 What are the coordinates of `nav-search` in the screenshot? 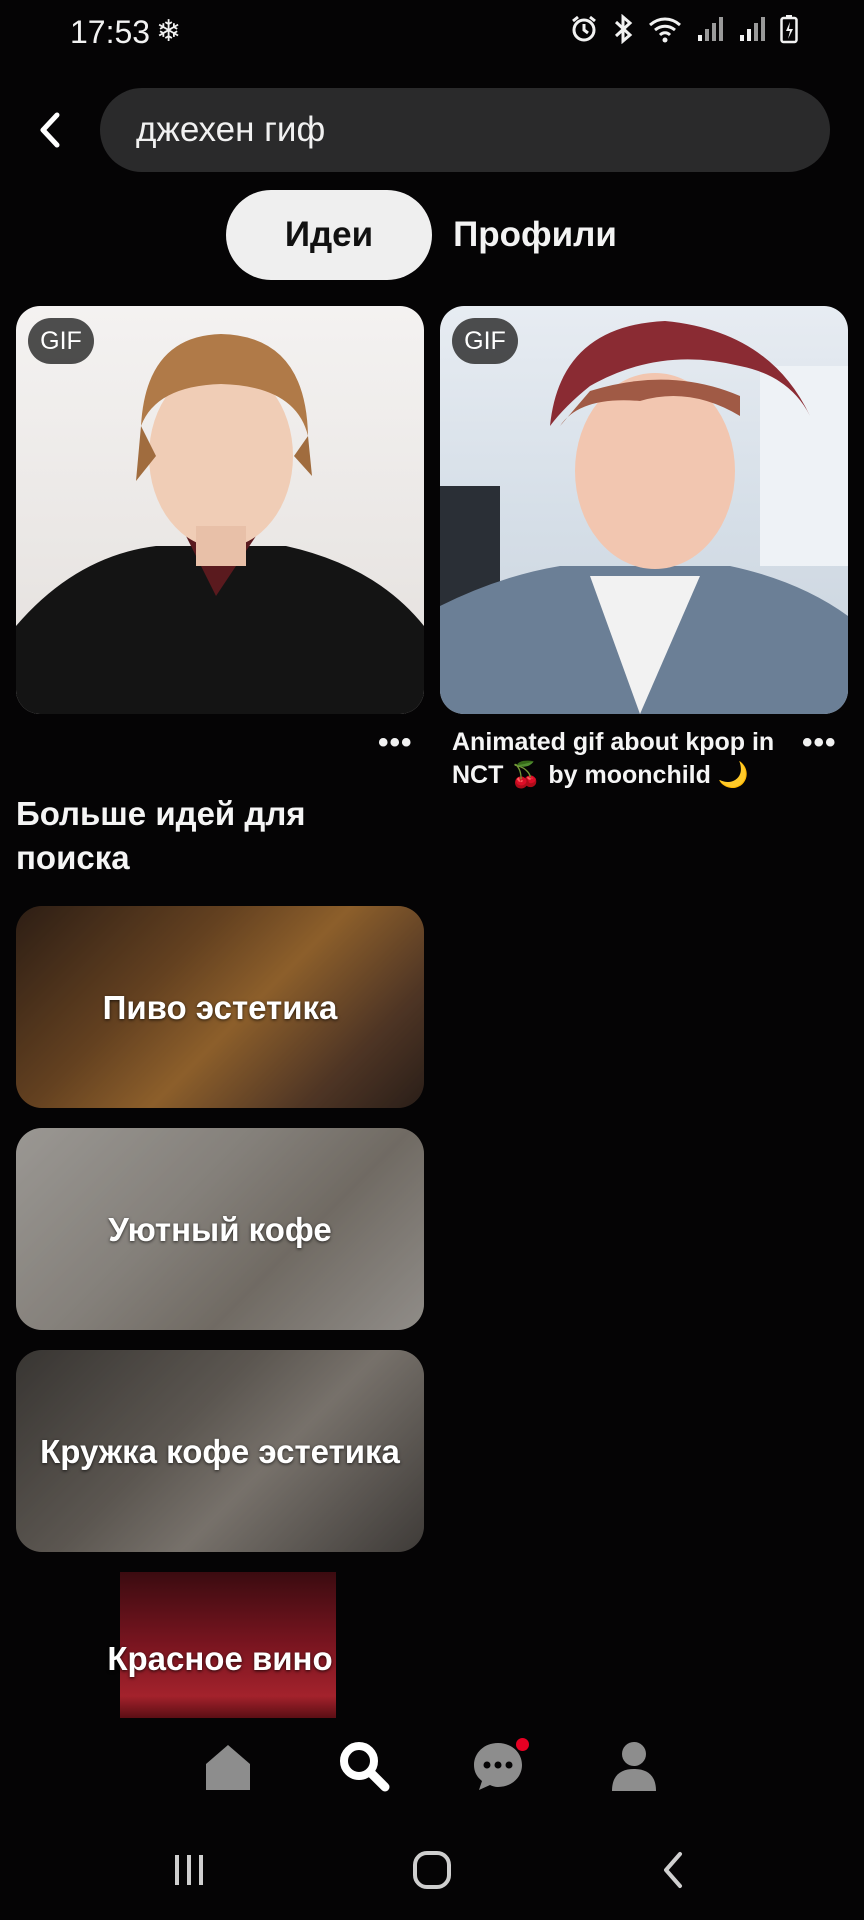 It's located at (364, 1766).